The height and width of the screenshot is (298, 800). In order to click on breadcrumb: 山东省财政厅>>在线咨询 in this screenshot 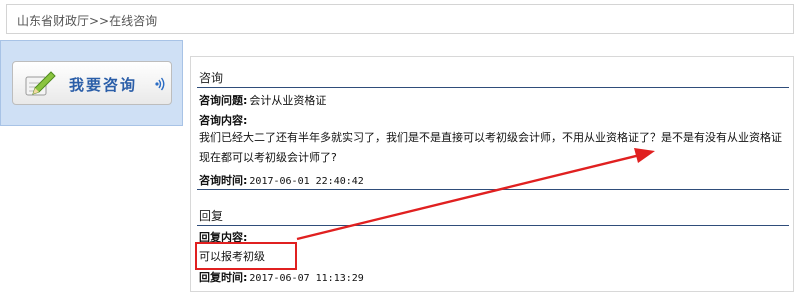, I will do `click(87, 20)`.